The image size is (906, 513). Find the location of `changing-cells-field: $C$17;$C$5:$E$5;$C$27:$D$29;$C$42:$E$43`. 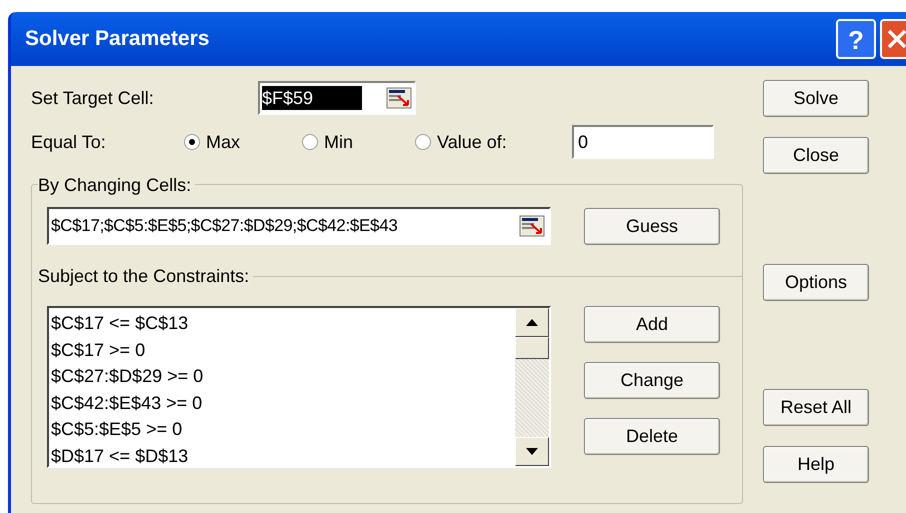

changing-cells-field: $C$17;$C$5:$E$5;$C$27:$D$29;$C$42:$E$43 is located at coordinates (299, 226).